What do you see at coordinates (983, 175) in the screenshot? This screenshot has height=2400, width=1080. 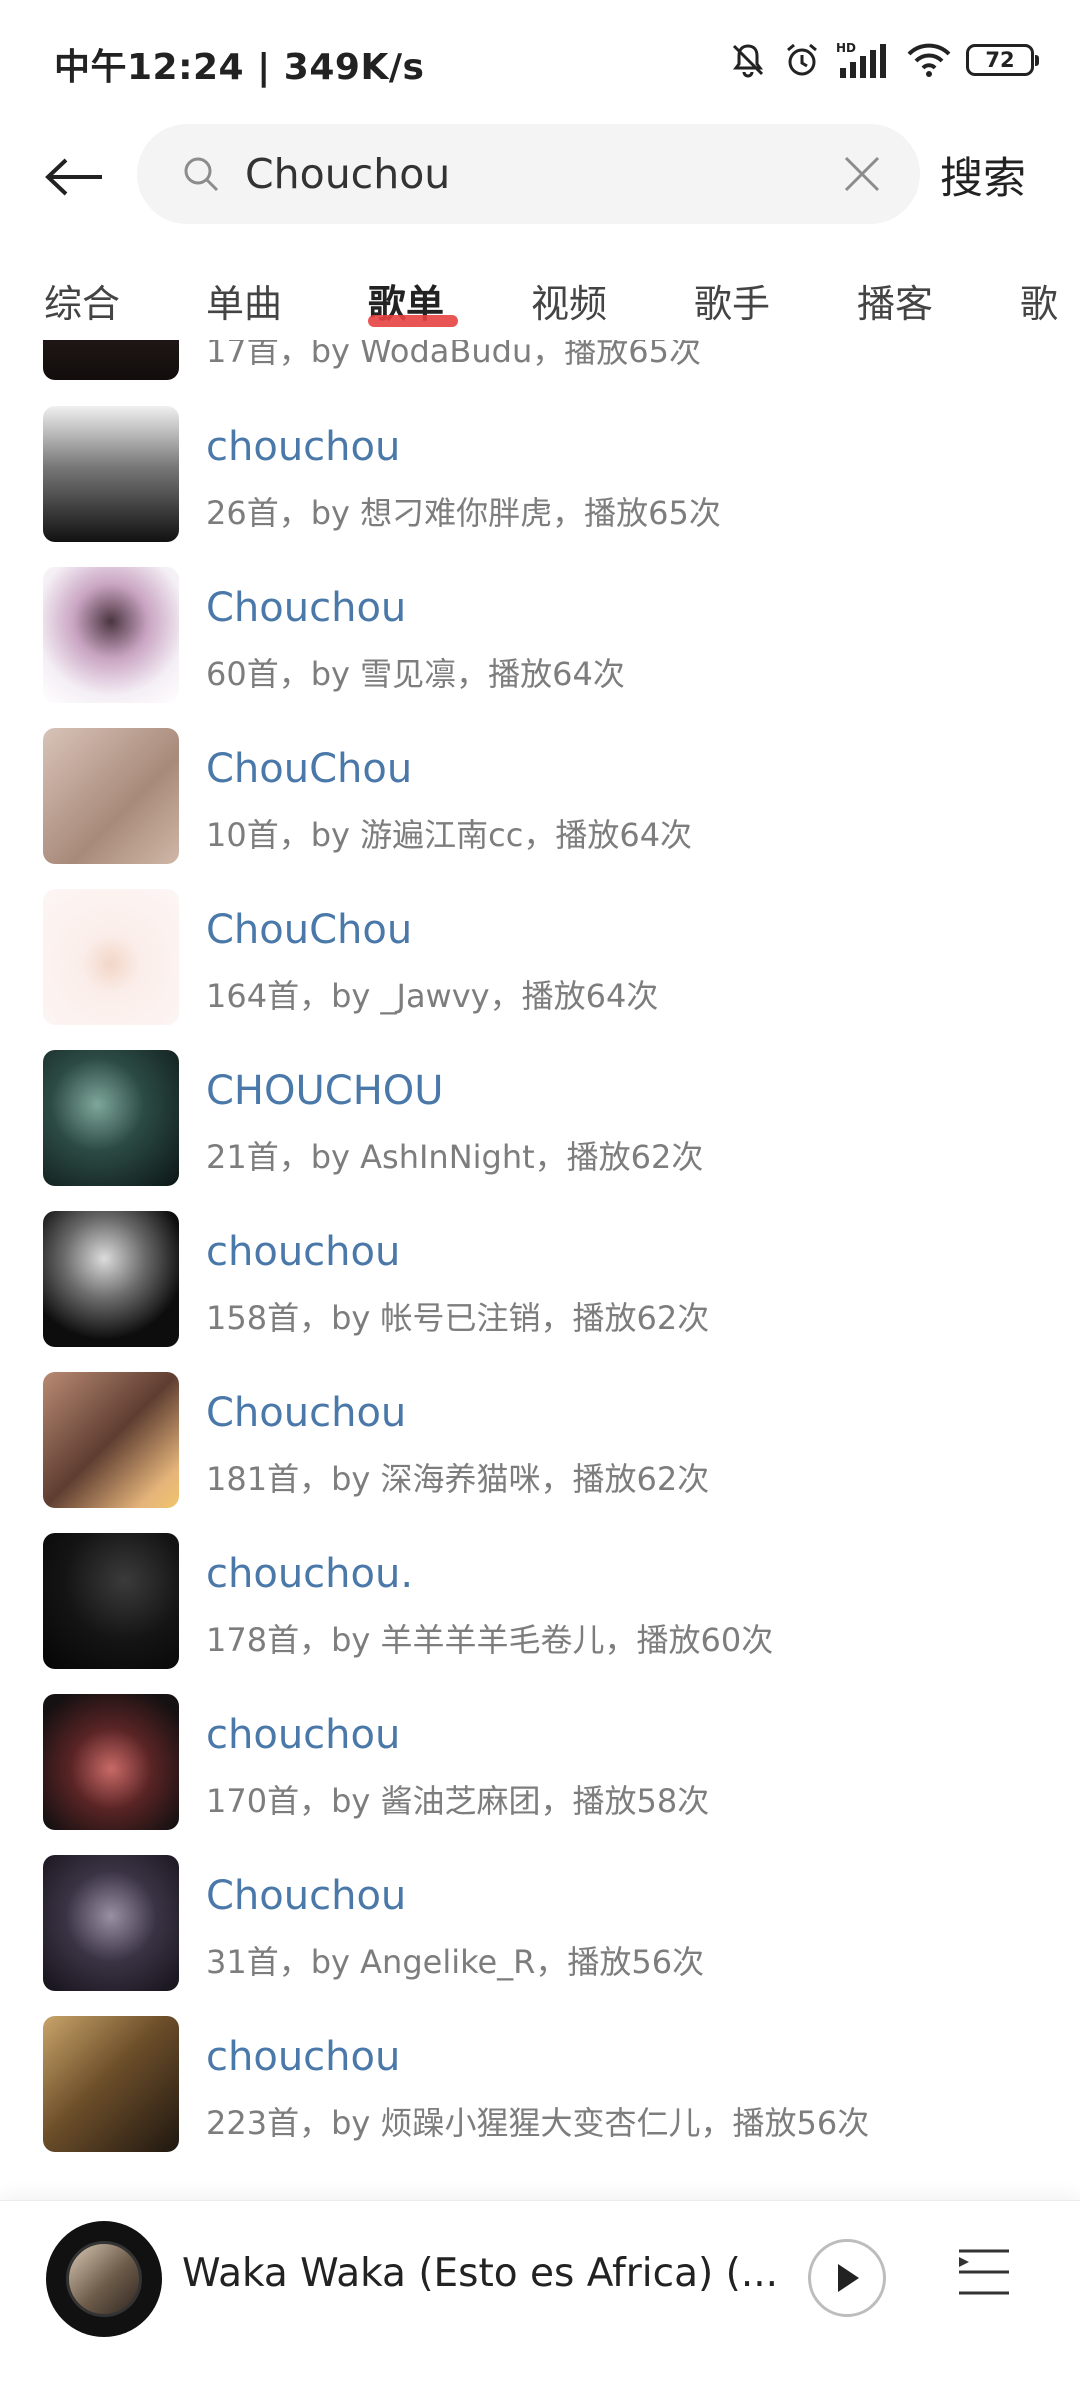 I see `search-button: 搜索` at bounding box center [983, 175].